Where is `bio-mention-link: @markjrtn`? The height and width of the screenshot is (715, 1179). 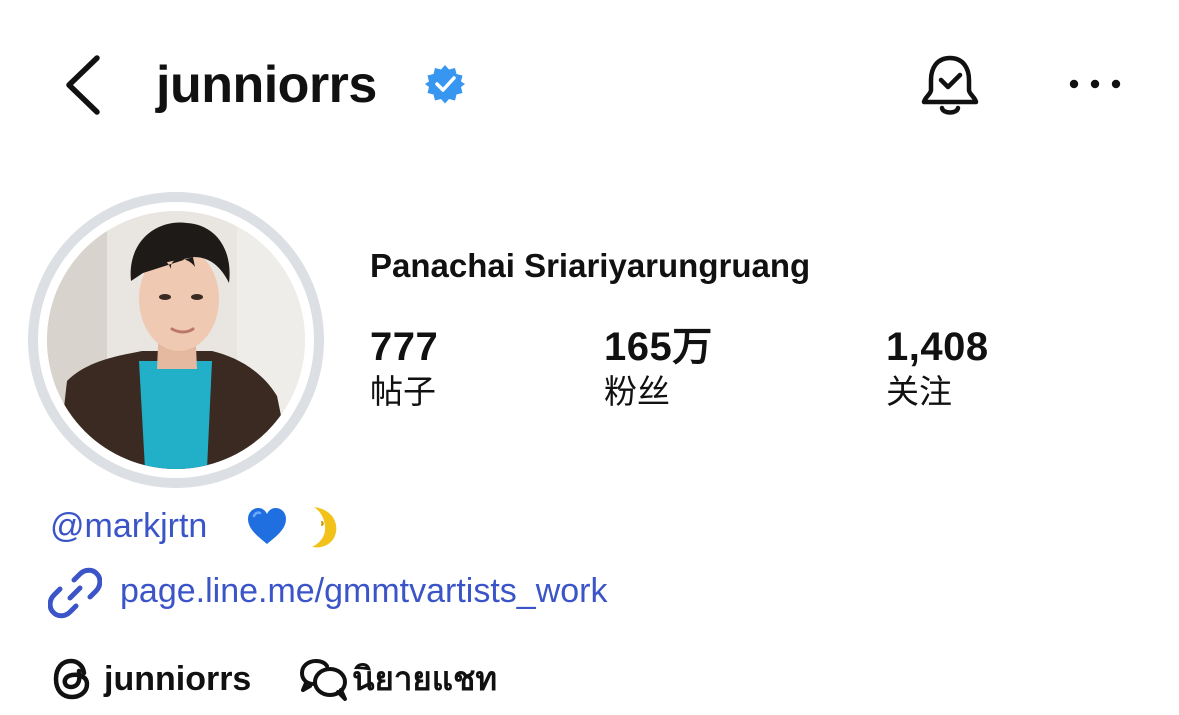
bio-mention-link: @markjrtn is located at coordinates (128, 526).